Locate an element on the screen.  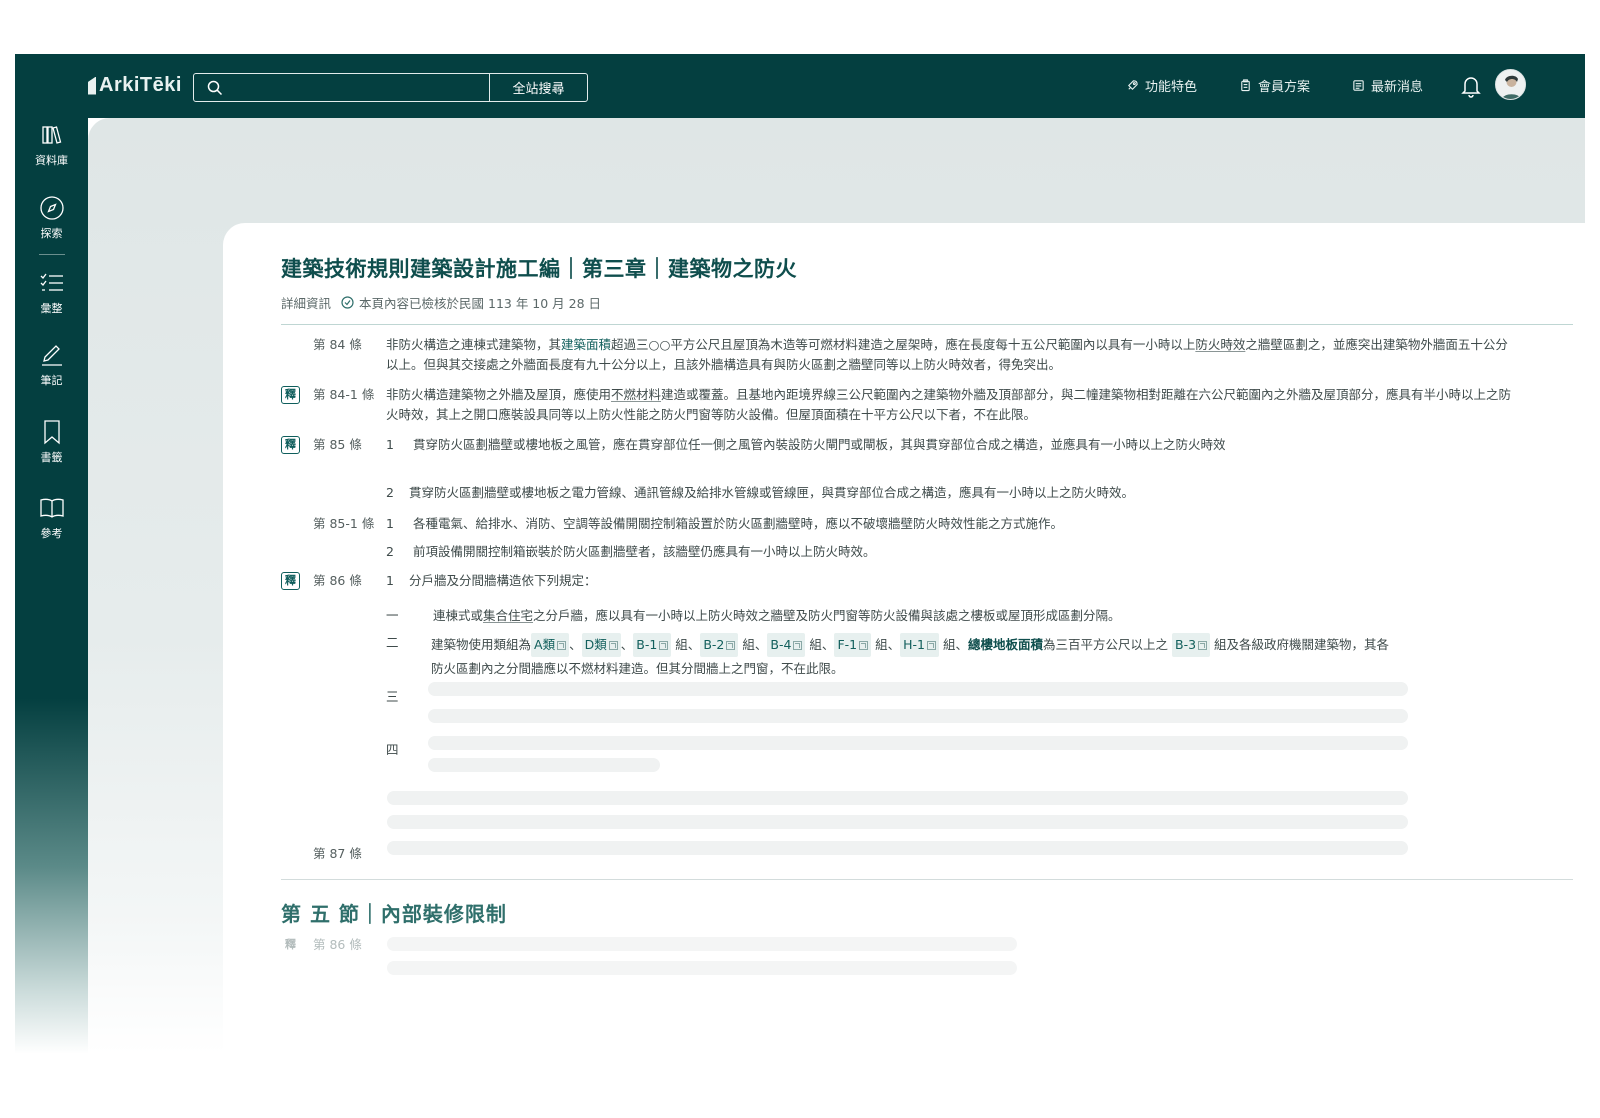
item-number: 四 is located at coordinates (392, 749).